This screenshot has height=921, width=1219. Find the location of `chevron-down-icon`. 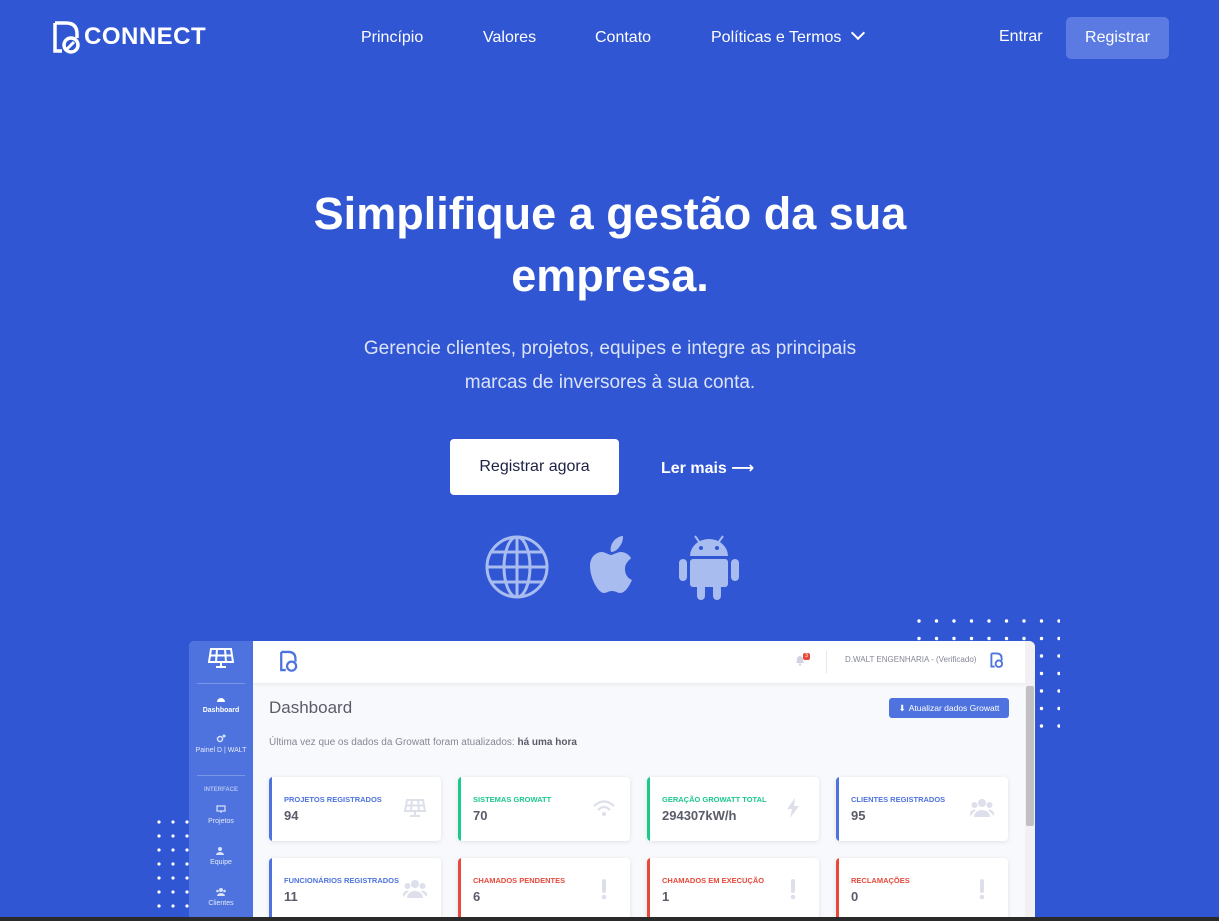

chevron-down-icon is located at coordinates (858, 33).